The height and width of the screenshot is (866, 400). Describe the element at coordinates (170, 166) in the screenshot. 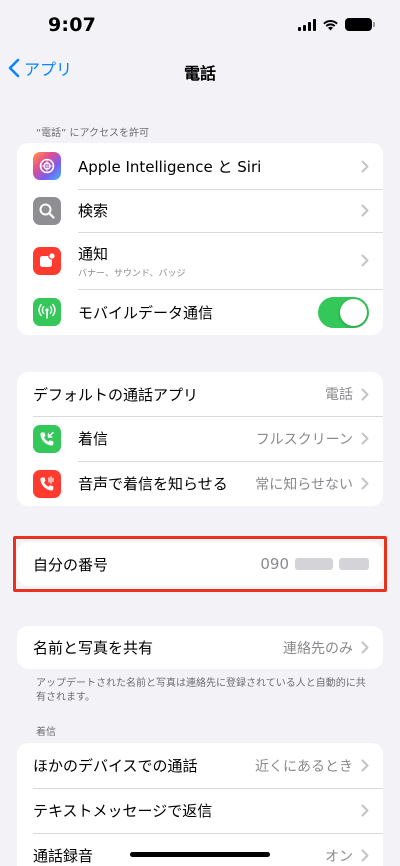

I see `row-label: Apple Intelligence と Siri` at that location.